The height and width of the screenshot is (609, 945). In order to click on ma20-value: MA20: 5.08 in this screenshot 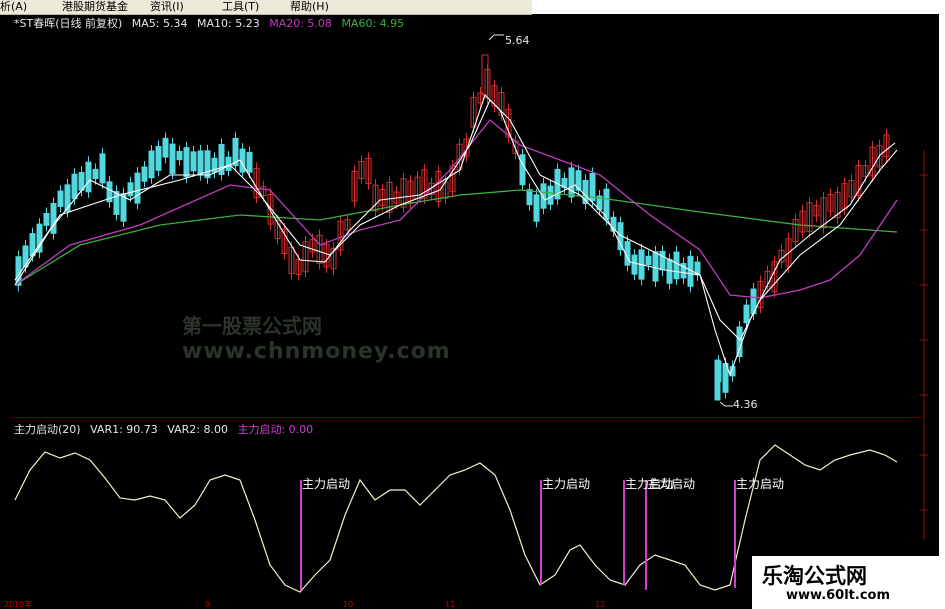, I will do `click(300, 23)`.